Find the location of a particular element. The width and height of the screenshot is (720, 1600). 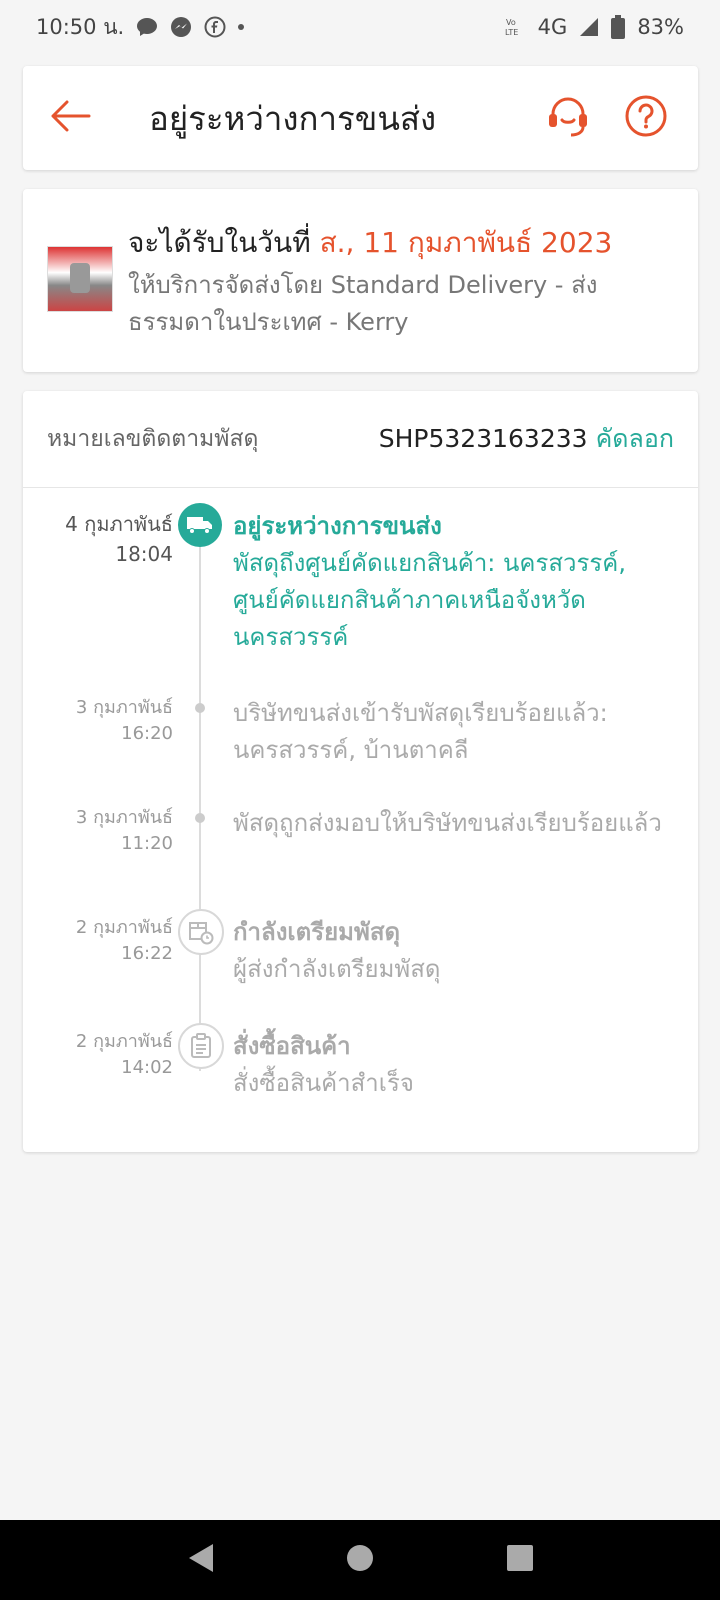

event-date: 4 กุมภาพันธ์ is located at coordinates (119, 524).